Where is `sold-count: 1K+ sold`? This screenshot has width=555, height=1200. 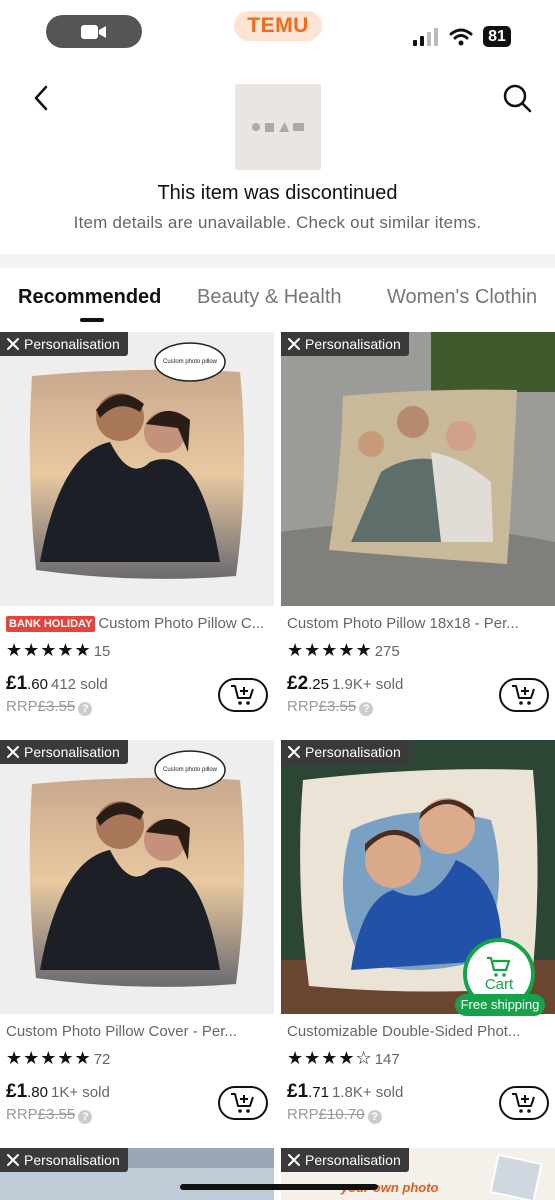
sold-count: 1K+ sold is located at coordinates (80, 1092).